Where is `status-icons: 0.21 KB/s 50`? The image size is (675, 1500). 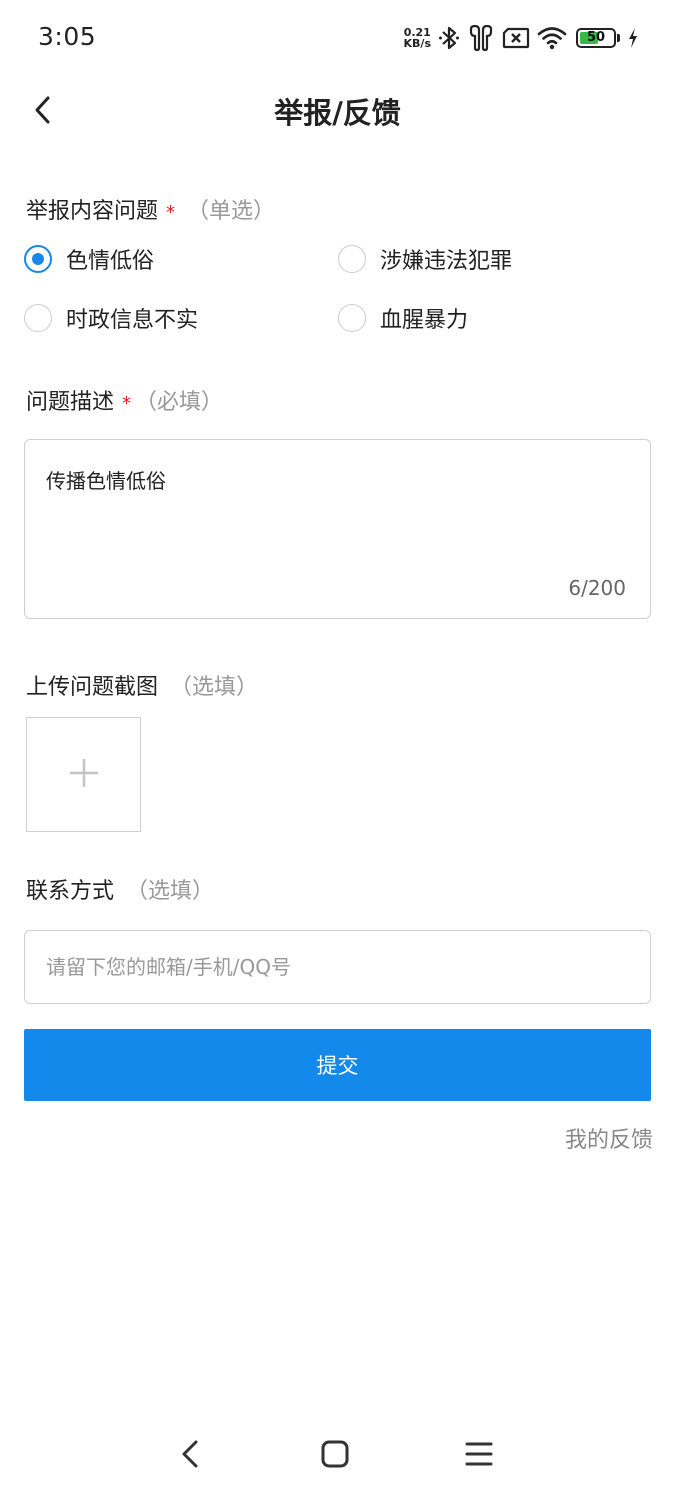 status-icons: 0.21 KB/s 50 is located at coordinates (521, 38).